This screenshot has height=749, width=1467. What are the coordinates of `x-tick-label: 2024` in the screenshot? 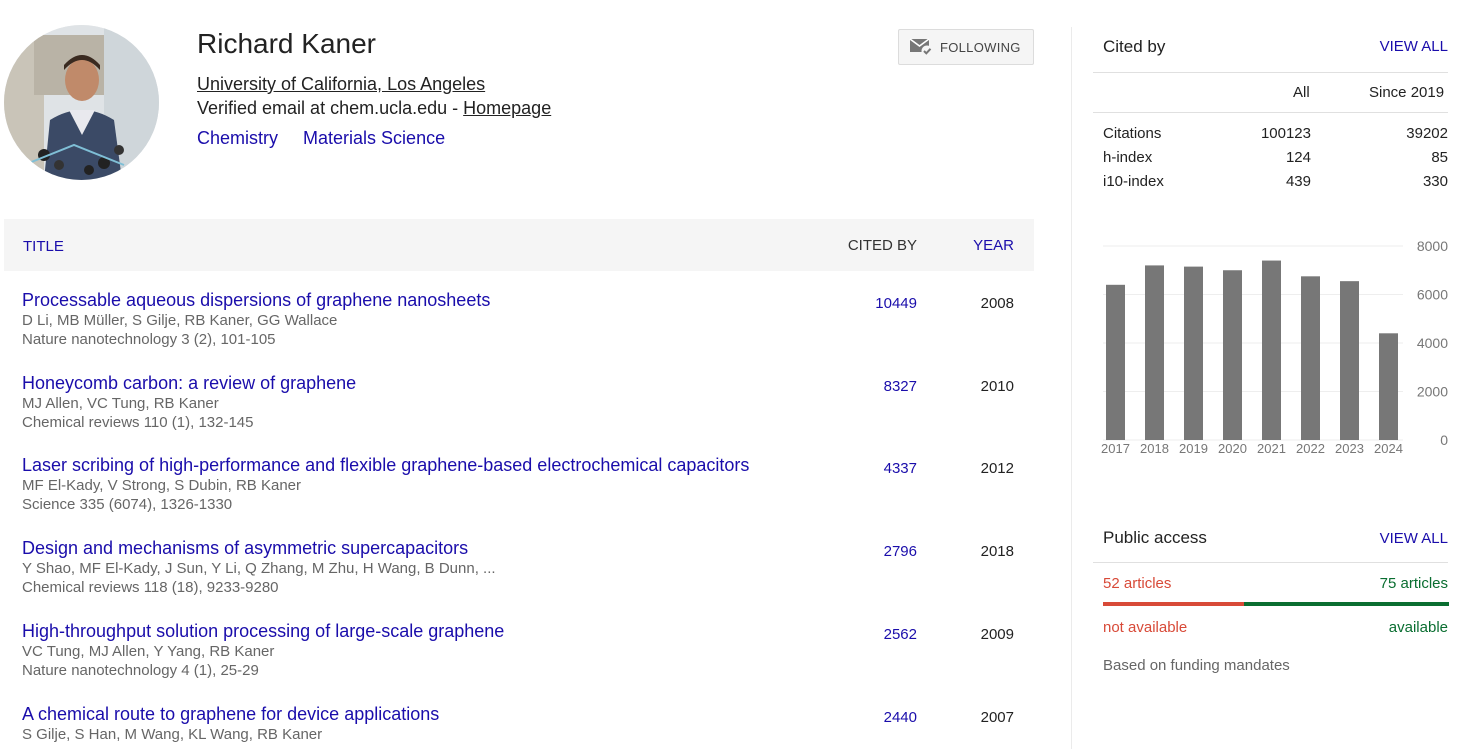 It's located at (1388, 448).